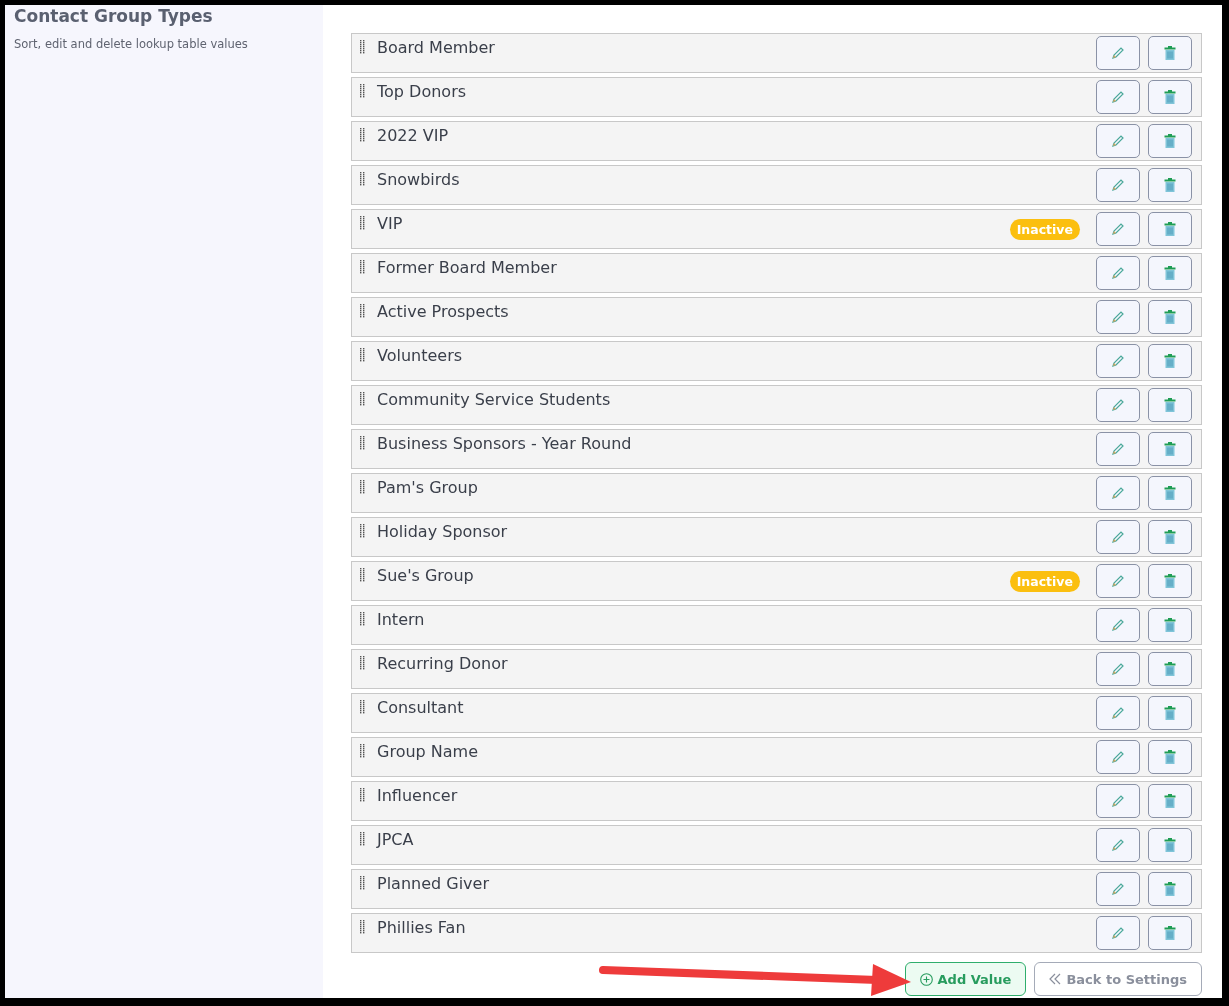  Describe the element at coordinates (776, 801) in the screenshot. I see `value-row: Influencer` at that location.